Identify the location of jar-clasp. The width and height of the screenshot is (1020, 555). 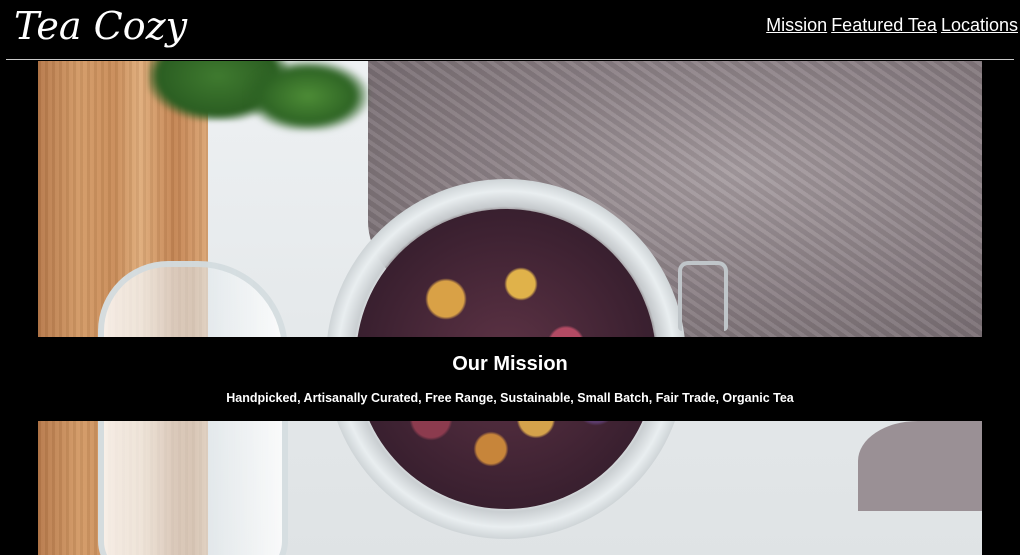
(703, 296).